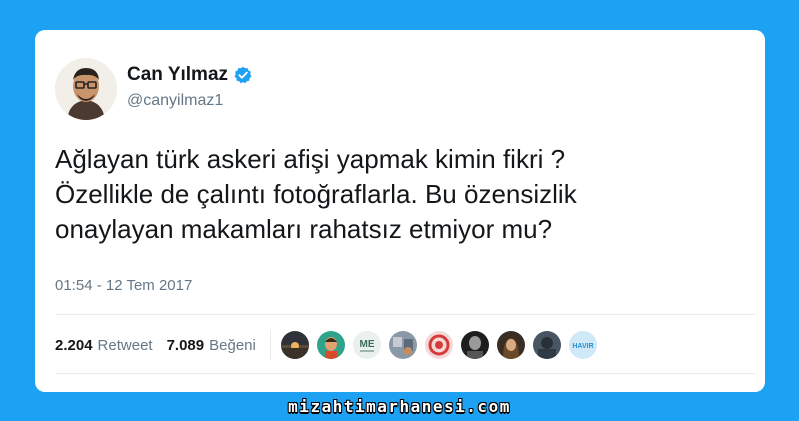  Describe the element at coordinates (177, 75) in the screenshot. I see `author-name: Can Yılmaz` at that location.